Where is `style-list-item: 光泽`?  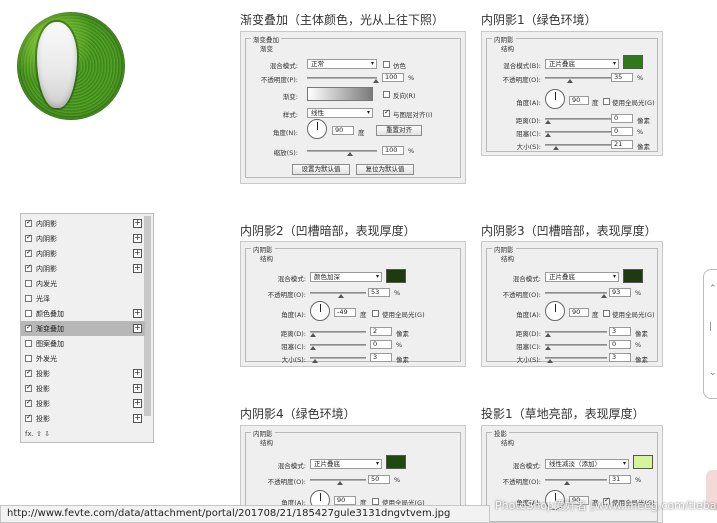
style-list-item: 光泽 is located at coordinates (83, 298).